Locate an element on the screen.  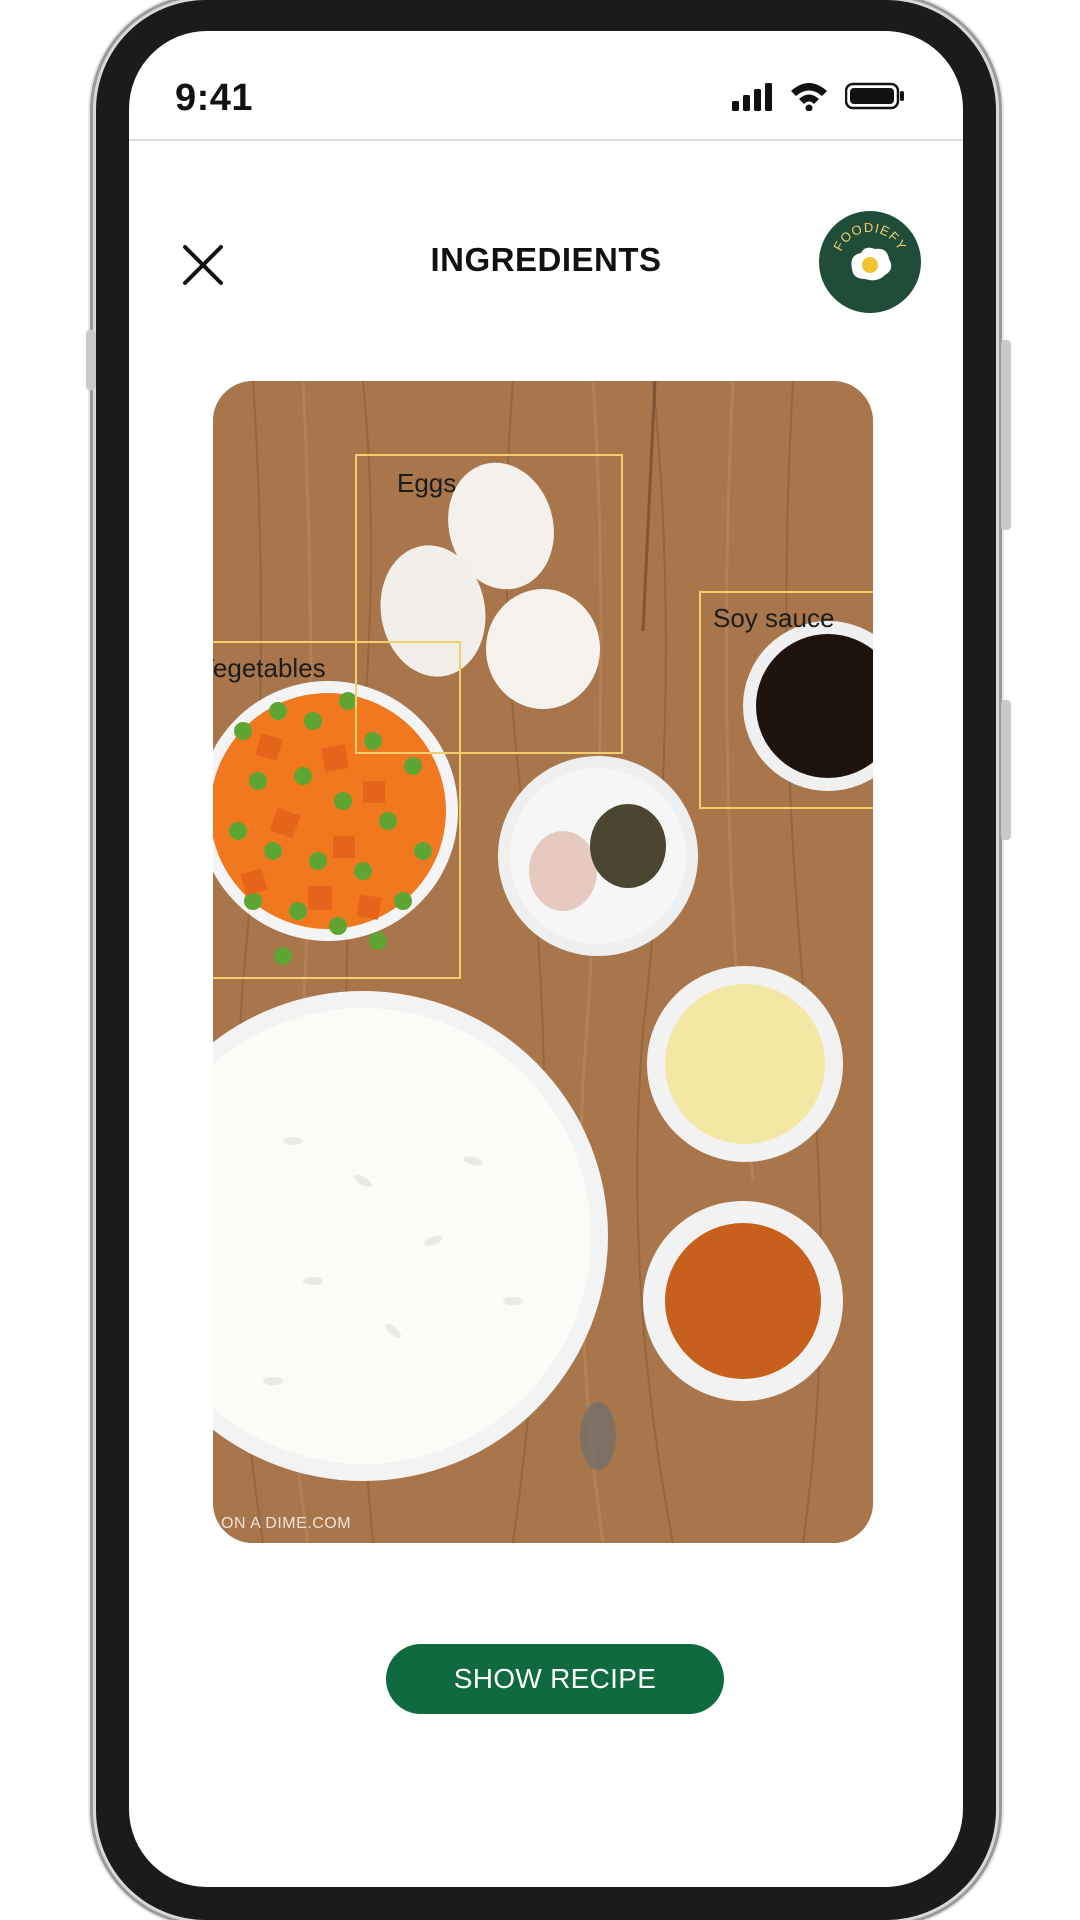
photo-watermark: ON A DIME.COM is located at coordinates (286, 1523).